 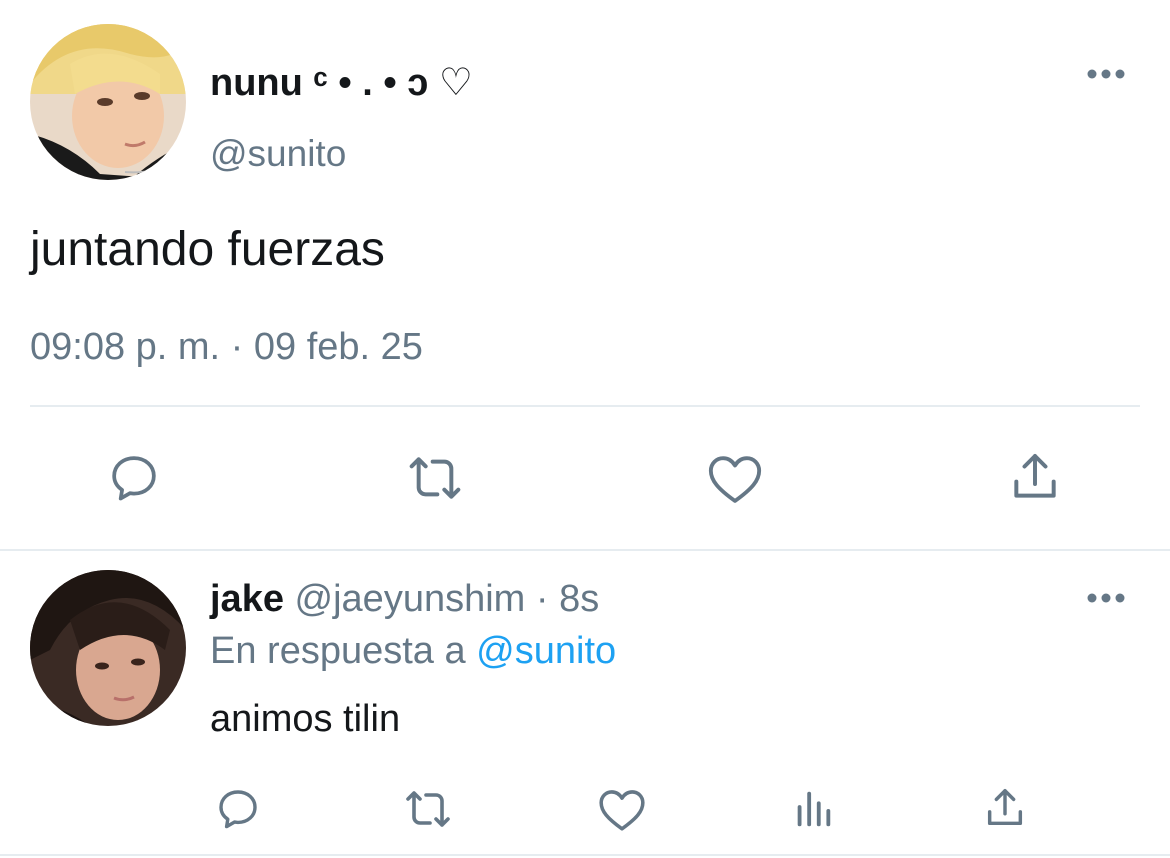 I want to click on analytics-icon, so click(x=814, y=809).